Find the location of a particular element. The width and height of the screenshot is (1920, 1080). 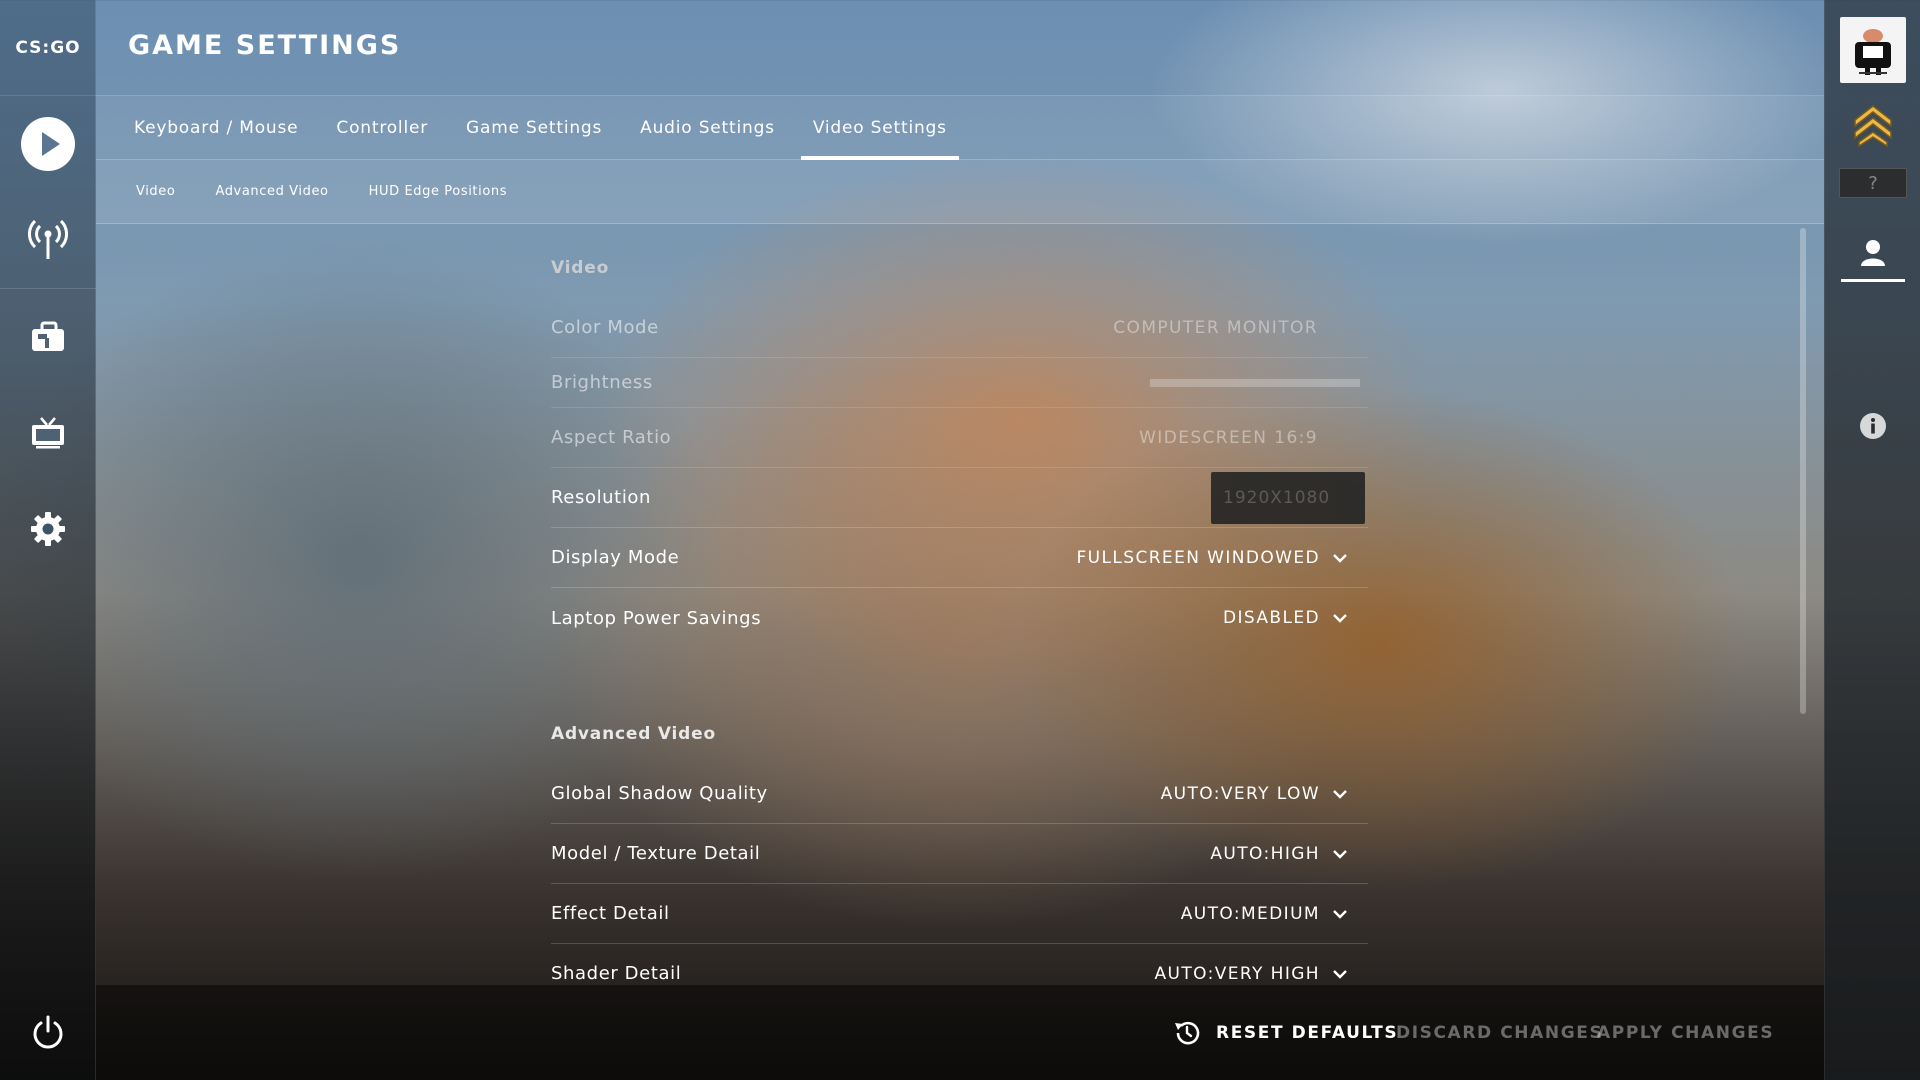

broadcast-icon is located at coordinates (48, 239).